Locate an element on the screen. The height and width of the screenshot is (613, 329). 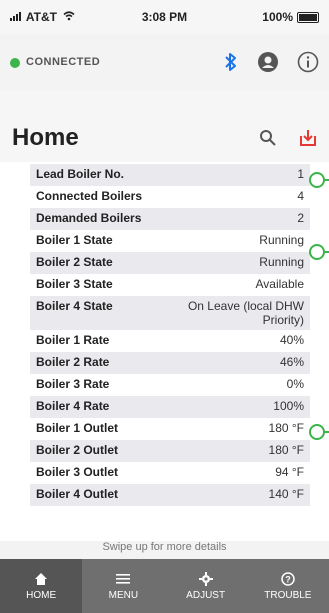
row-label: Boiler 1 Rate is located at coordinates (73, 340).